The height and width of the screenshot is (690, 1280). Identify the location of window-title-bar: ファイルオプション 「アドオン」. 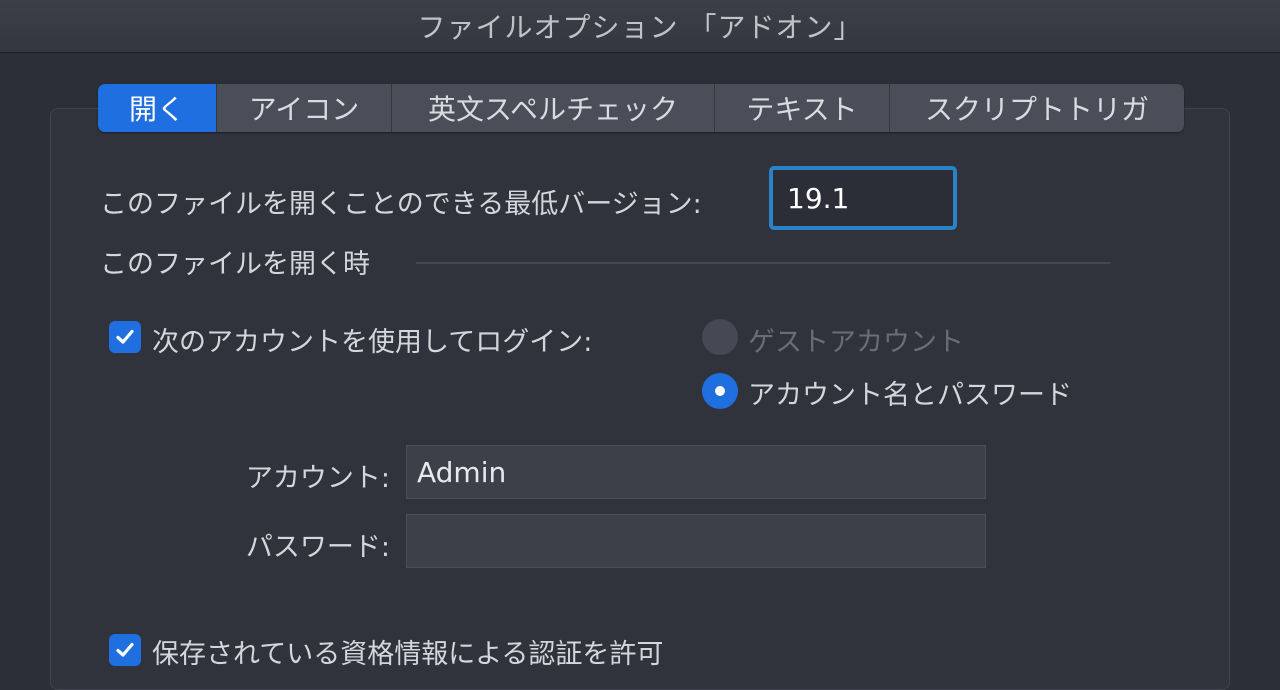
(640, 26).